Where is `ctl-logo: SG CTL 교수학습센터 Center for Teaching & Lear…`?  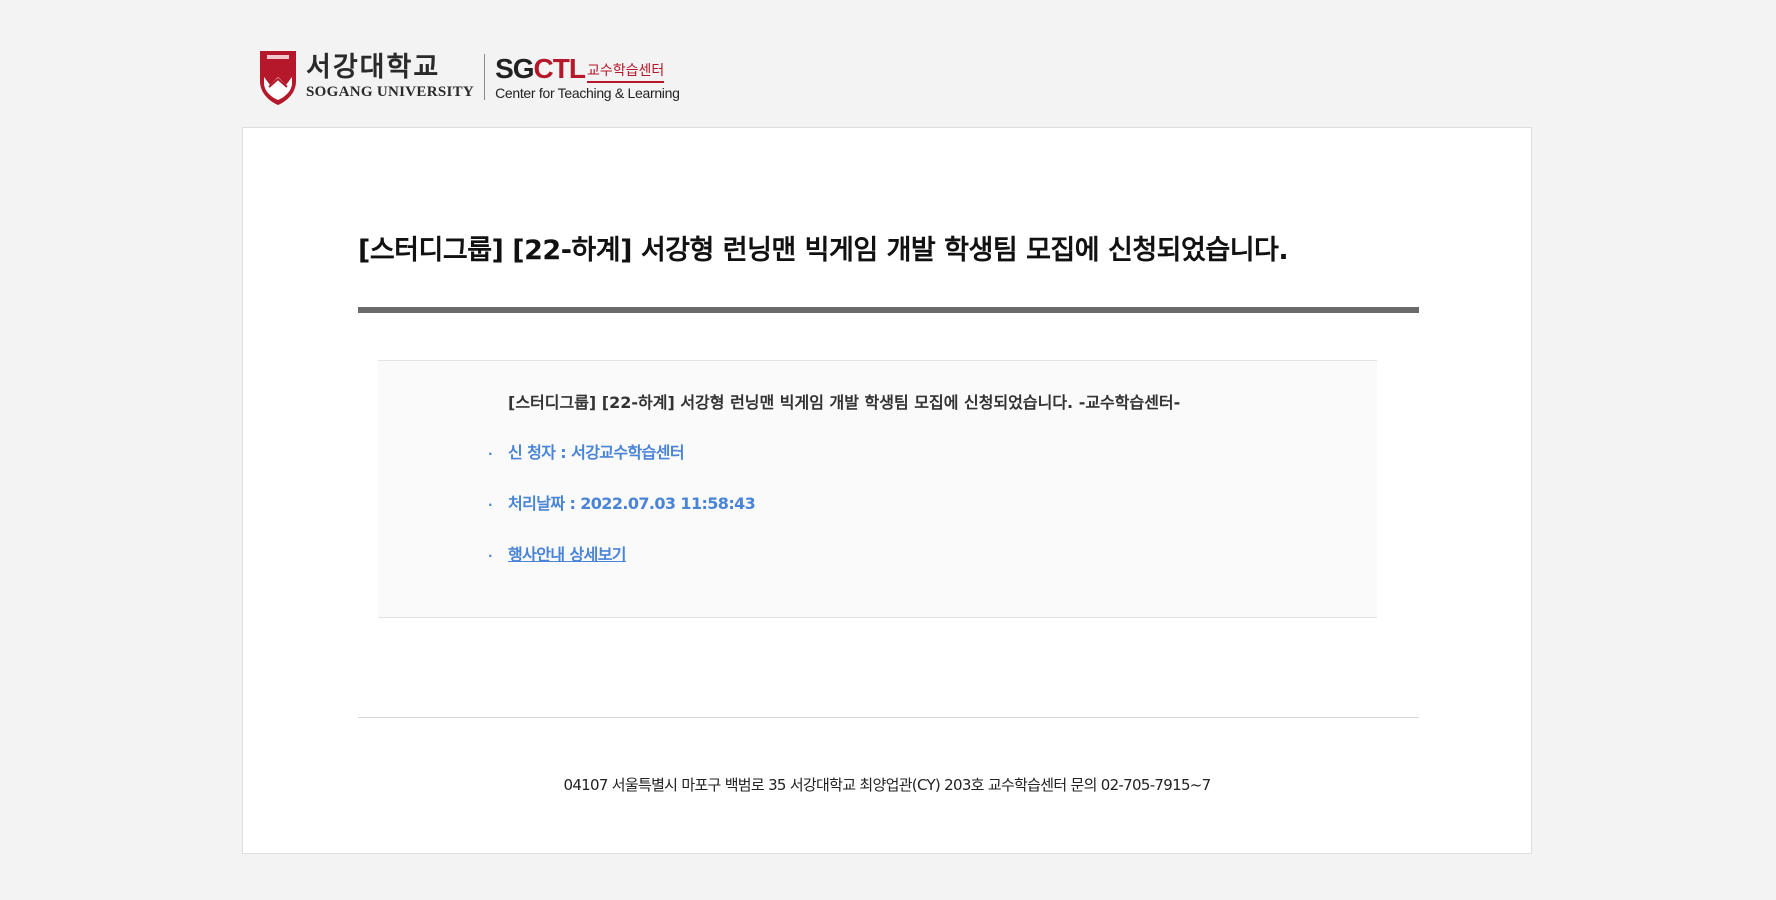 ctl-logo: SG CTL 교수학습센터 Center for Teaching & Lear… is located at coordinates (587, 77).